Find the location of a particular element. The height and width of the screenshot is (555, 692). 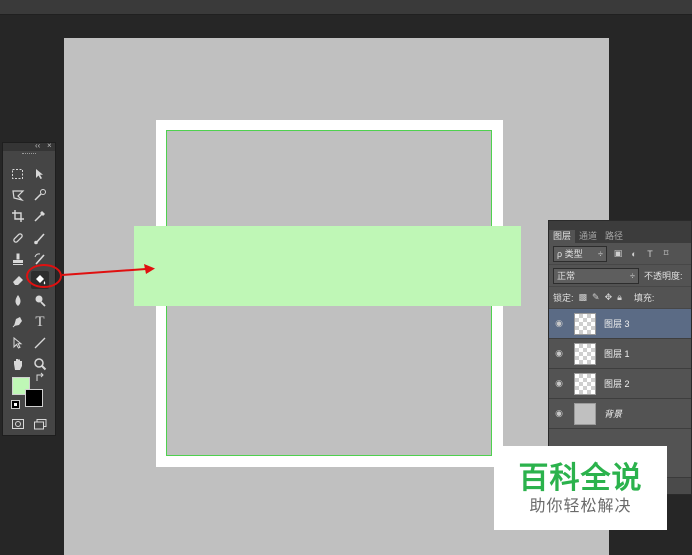

quick-selection-tool-icon is located at coordinates (40, 195).